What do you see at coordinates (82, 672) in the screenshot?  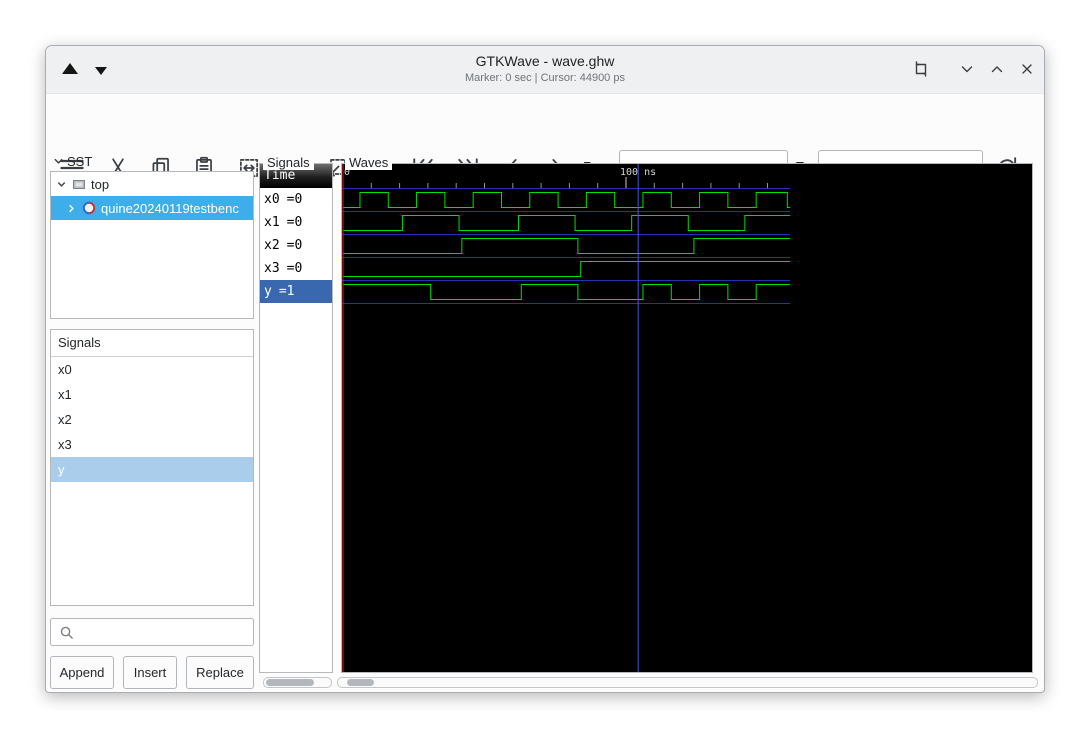 I see `append-button: Append` at bounding box center [82, 672].